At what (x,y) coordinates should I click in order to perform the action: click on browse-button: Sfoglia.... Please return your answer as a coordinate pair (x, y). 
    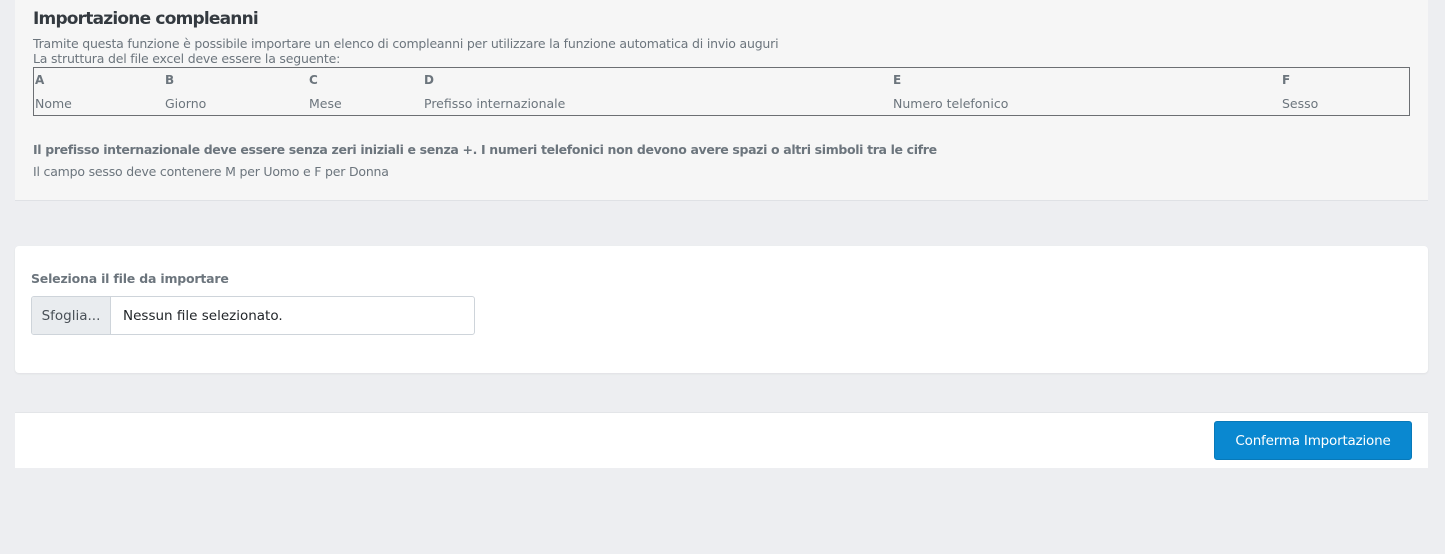
    Looking at the image, I should click on (71, 315).